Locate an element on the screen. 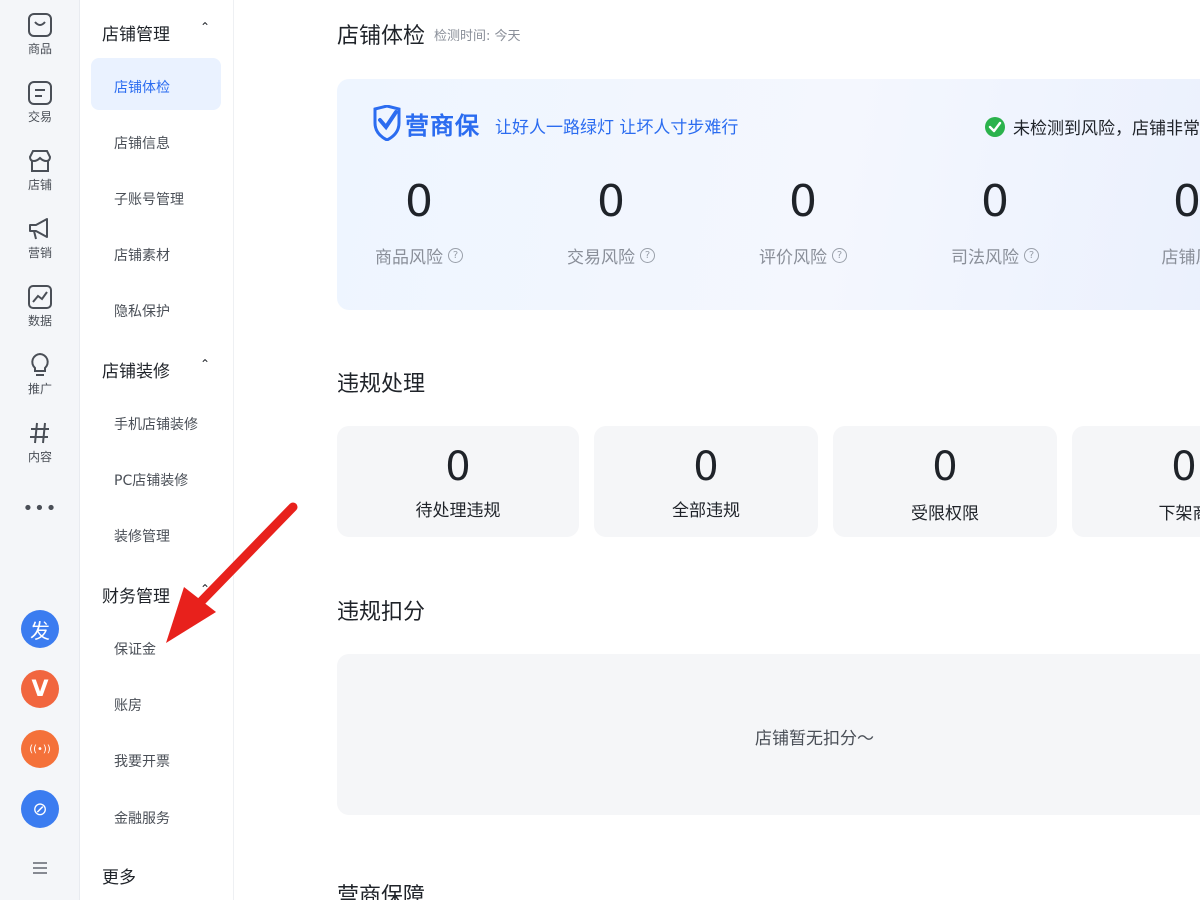  sidebar-item-deposit: 保证金 is located at coordinates (135, 649).